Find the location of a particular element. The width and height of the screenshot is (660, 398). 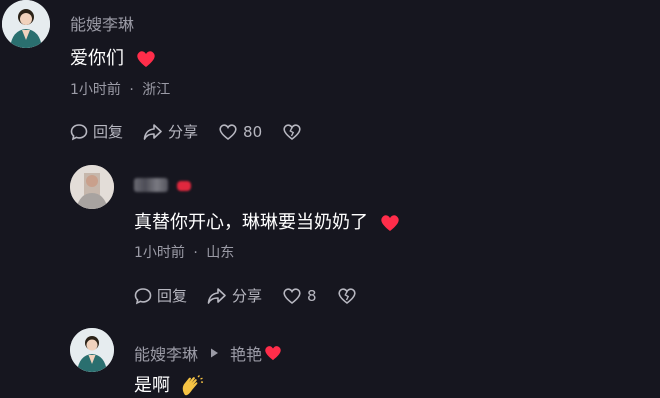

like-button: 80 is located at coordinates (240, 132).